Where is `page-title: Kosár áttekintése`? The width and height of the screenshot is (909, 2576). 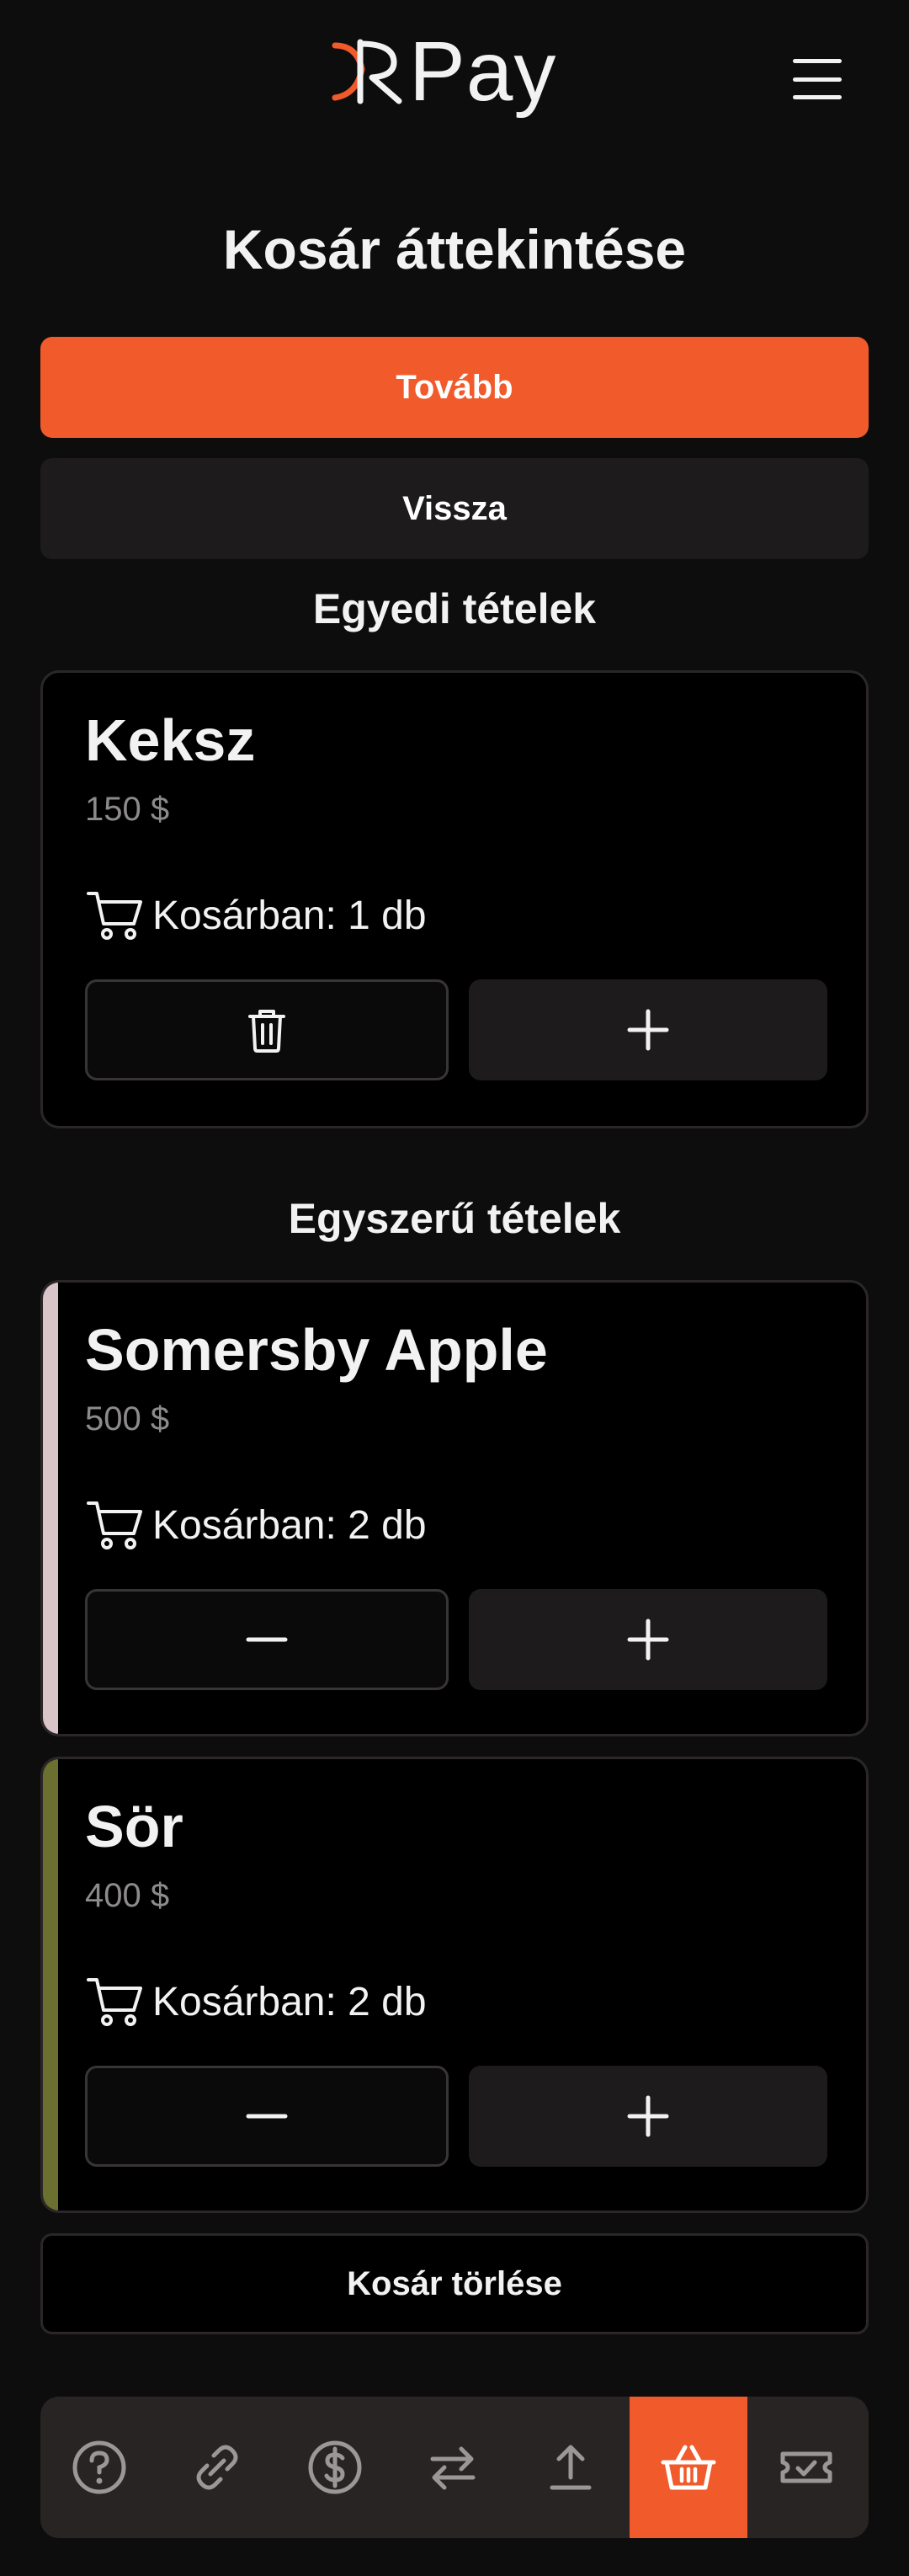
page-title: Kosár áttekintése is located at coordinates (454, 249).